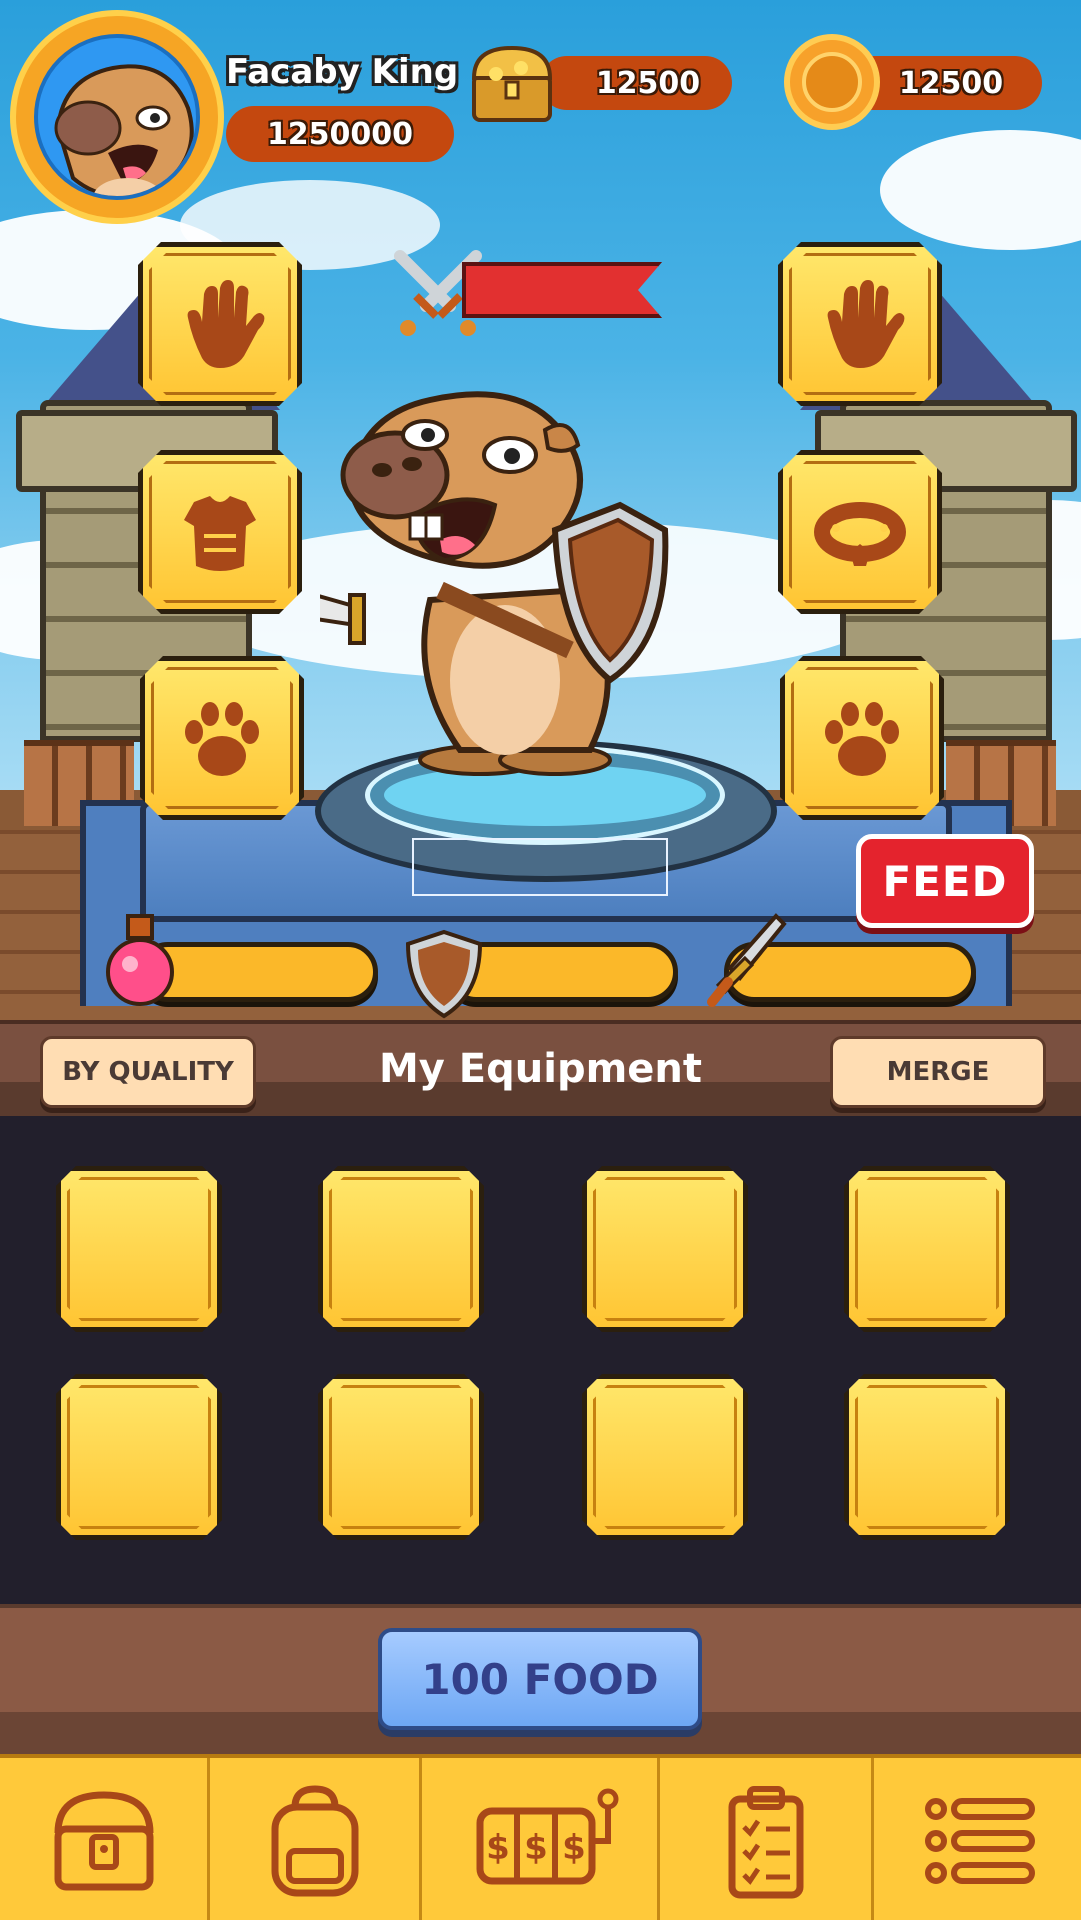 This screenshot has height=1920, width=1081. What do you see at coordinates (945, 881) in the screenshot?
I see `feed-button: FEED` at bounding box center [945, 881].